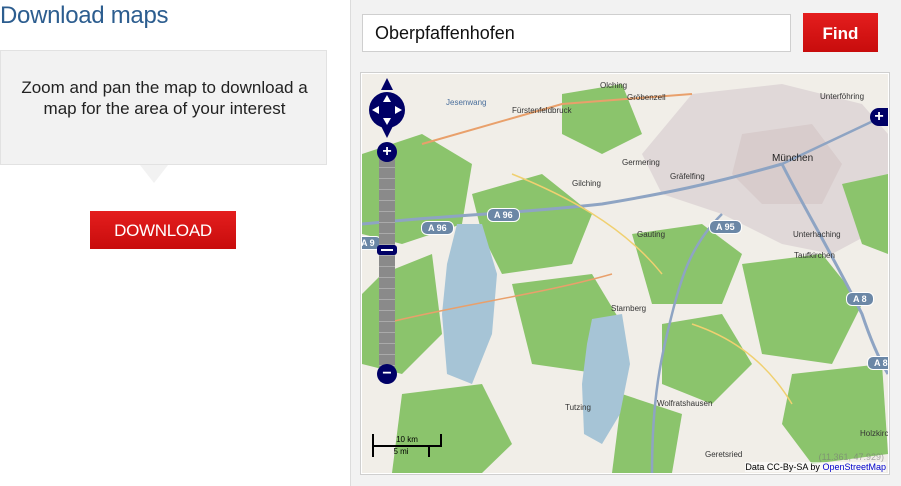 This screenshot has height=486, width=901. I want to click on map-place-label: Gilching, so click(586, 183).